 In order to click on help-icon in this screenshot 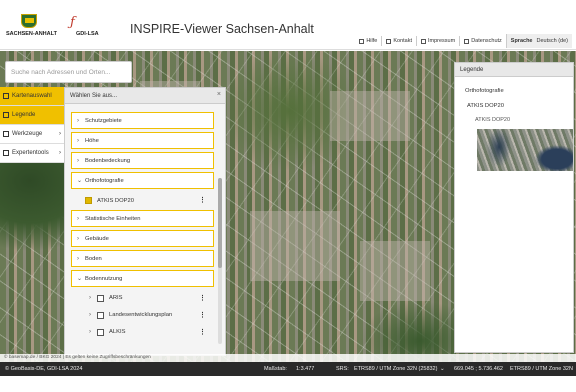, I will do `click(362, 41)`.